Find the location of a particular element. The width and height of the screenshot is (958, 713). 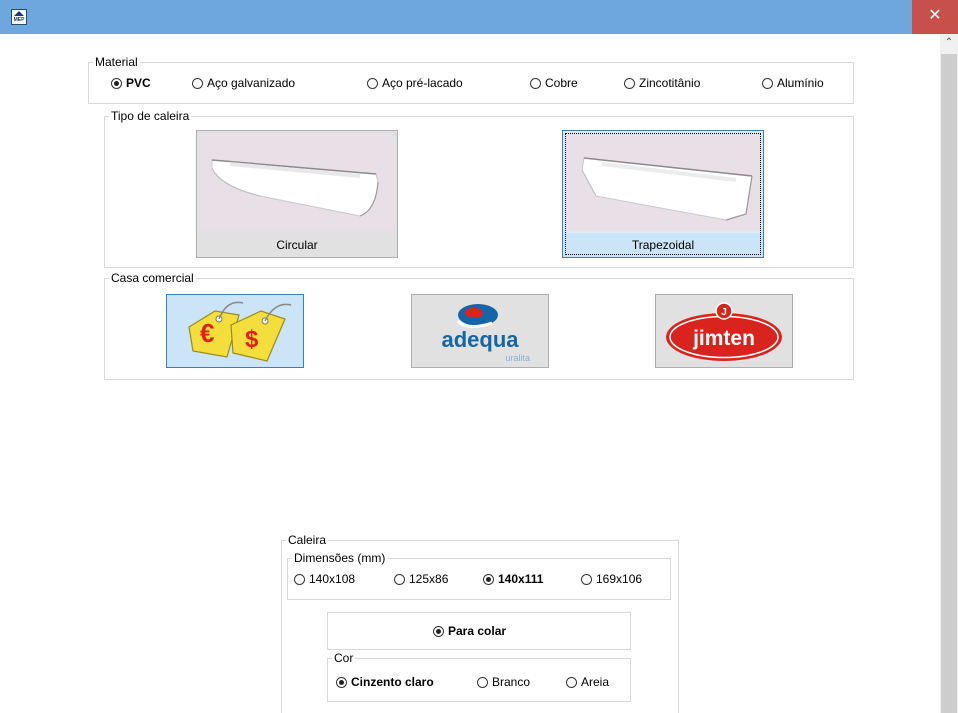

color-option-cinzento-claro: Cinzento claro is located at coordinates (385, 682).